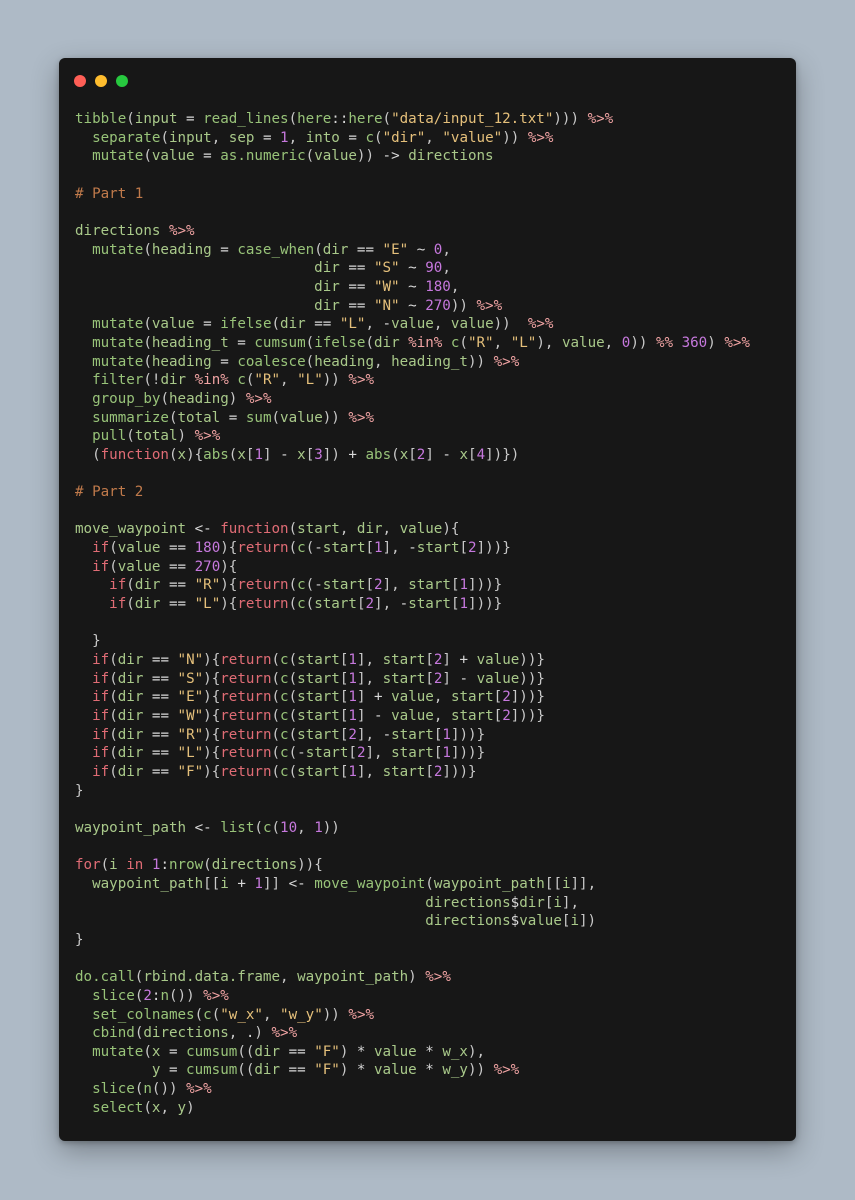  Describe the element at coordinates (412, 305) in the screenshot. I see `code-token: ~` at that location.